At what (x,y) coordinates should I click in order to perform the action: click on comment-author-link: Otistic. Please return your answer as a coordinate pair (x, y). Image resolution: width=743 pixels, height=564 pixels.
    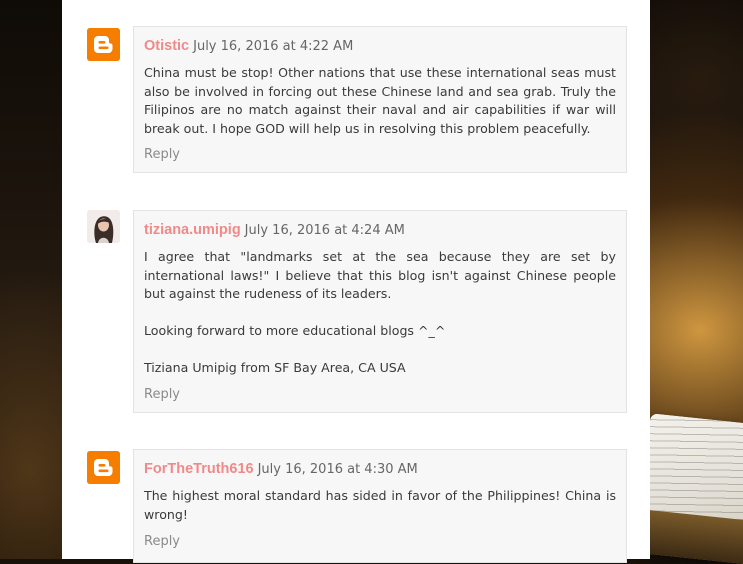
    Looking at the image, I should click on (166, 46).